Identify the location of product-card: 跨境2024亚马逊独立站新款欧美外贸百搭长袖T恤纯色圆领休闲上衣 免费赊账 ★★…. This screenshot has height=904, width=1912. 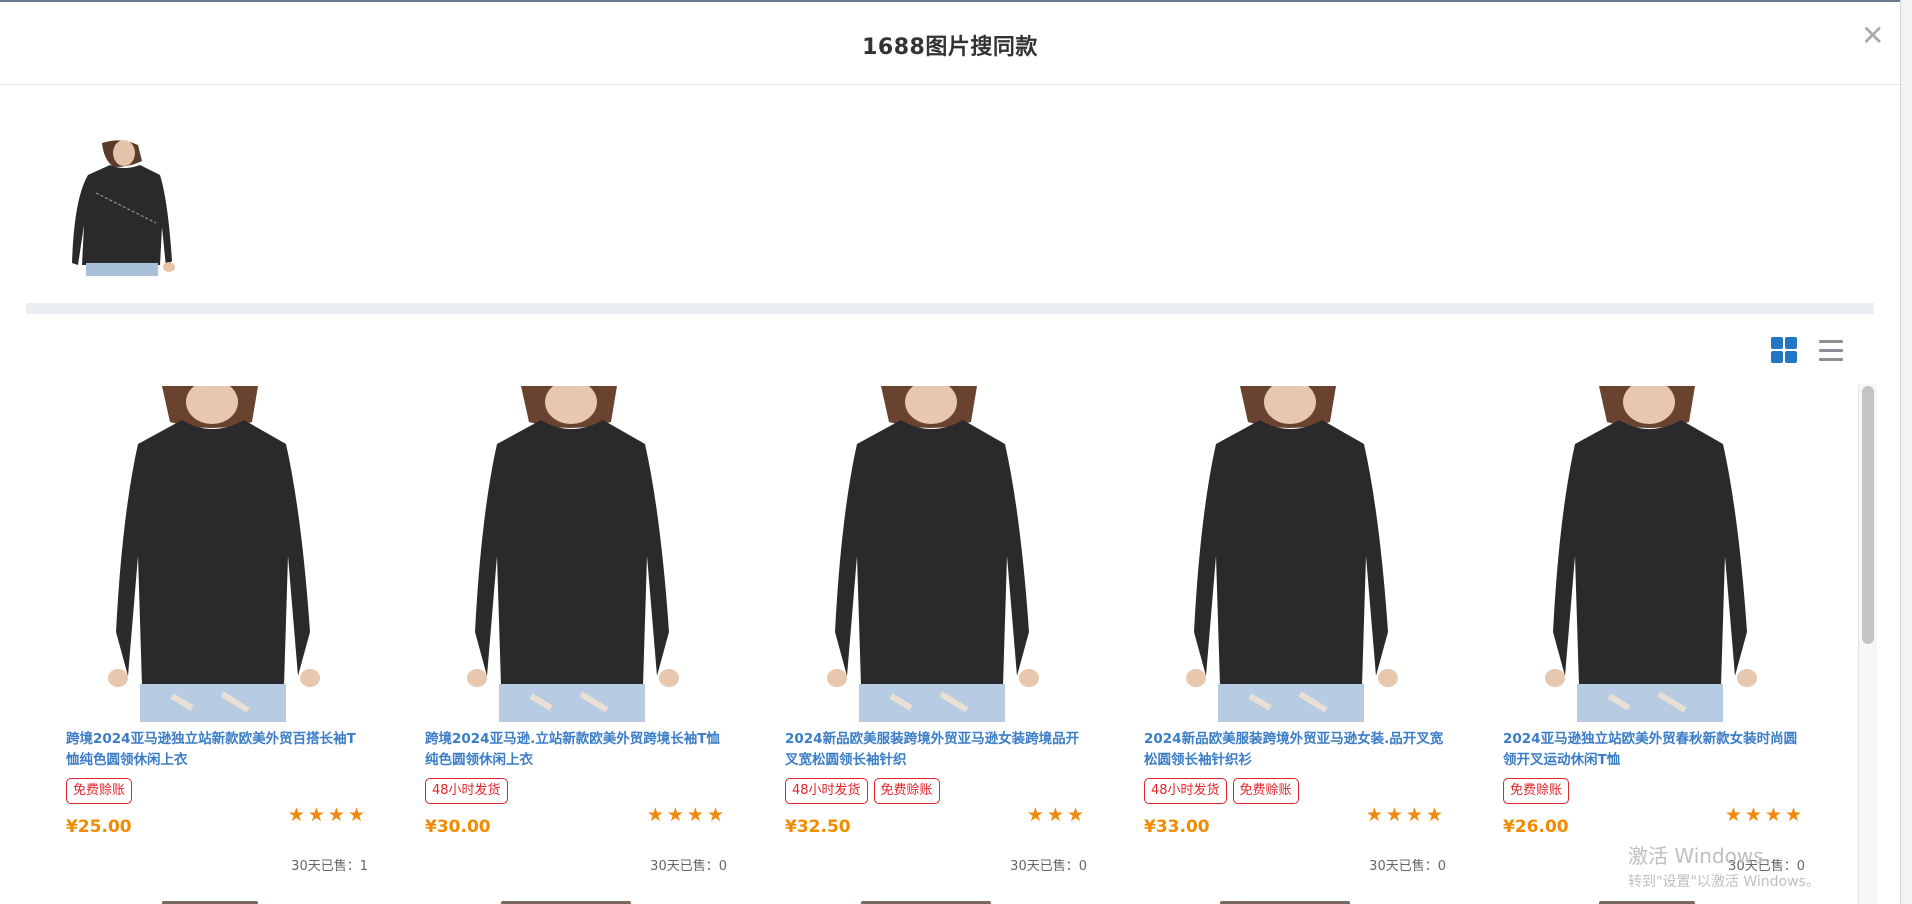
(215, 639).